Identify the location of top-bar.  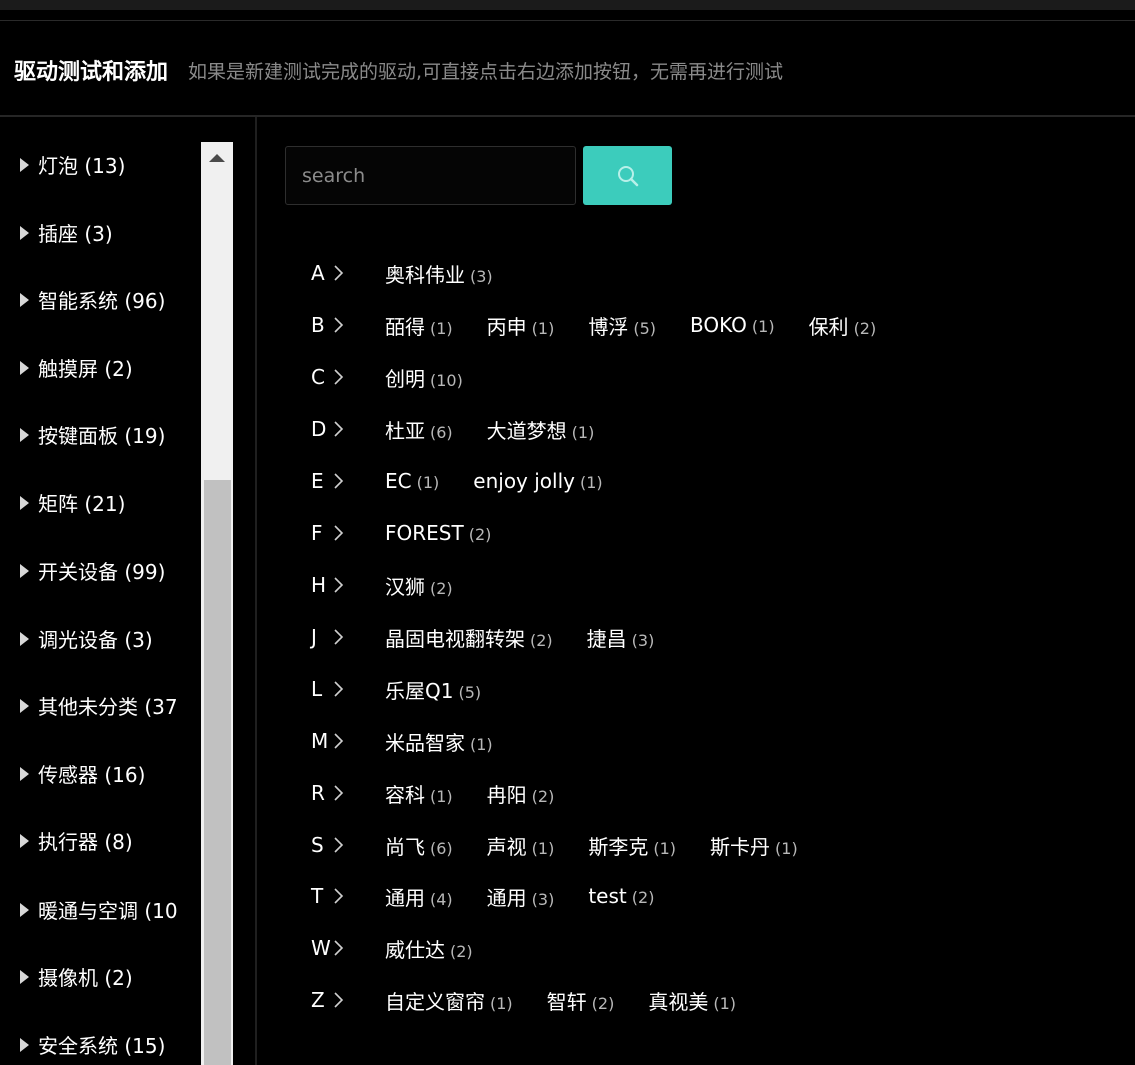
(567, 5).